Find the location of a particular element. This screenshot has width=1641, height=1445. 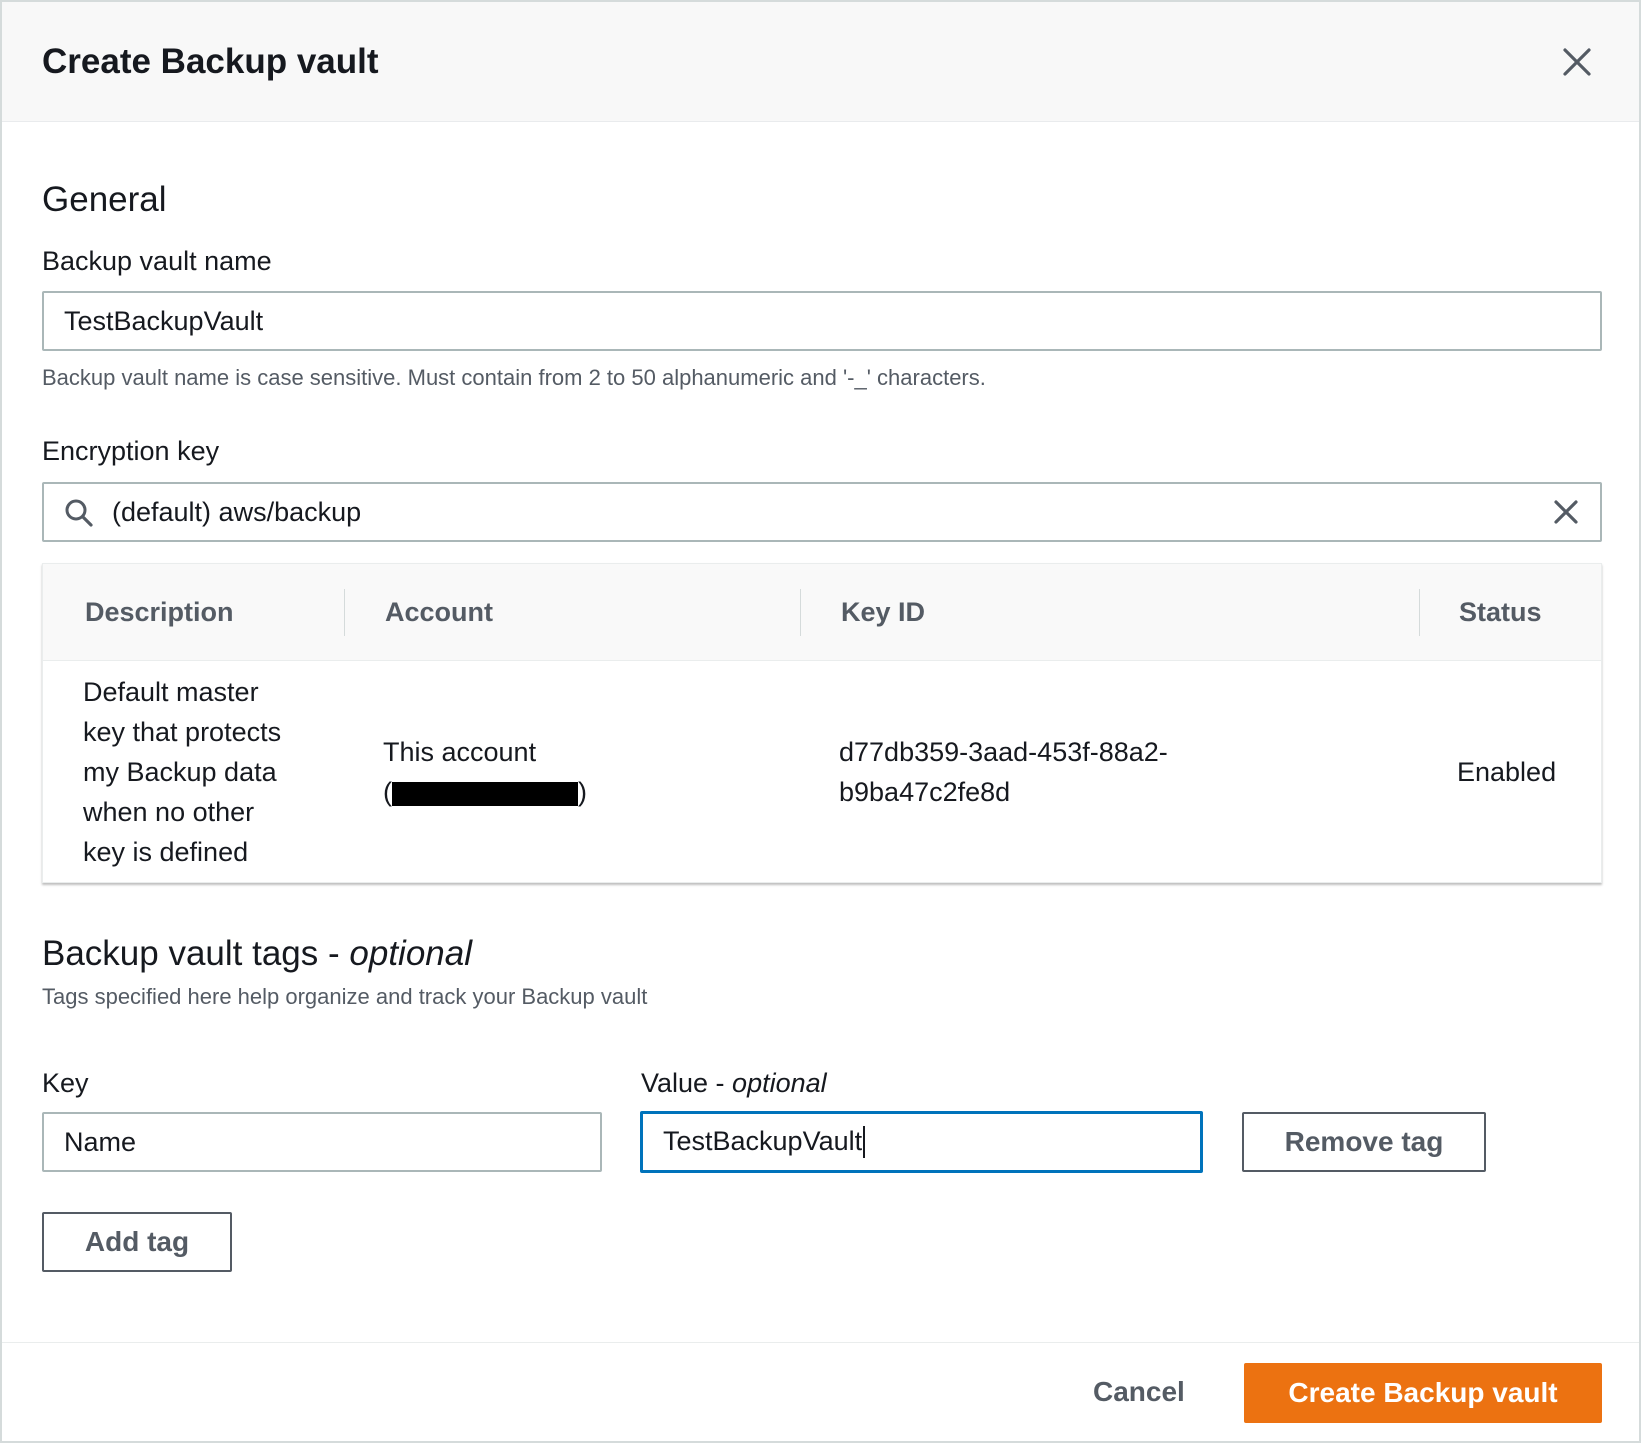

account-id-line: () is located at coordinates (485, 792).